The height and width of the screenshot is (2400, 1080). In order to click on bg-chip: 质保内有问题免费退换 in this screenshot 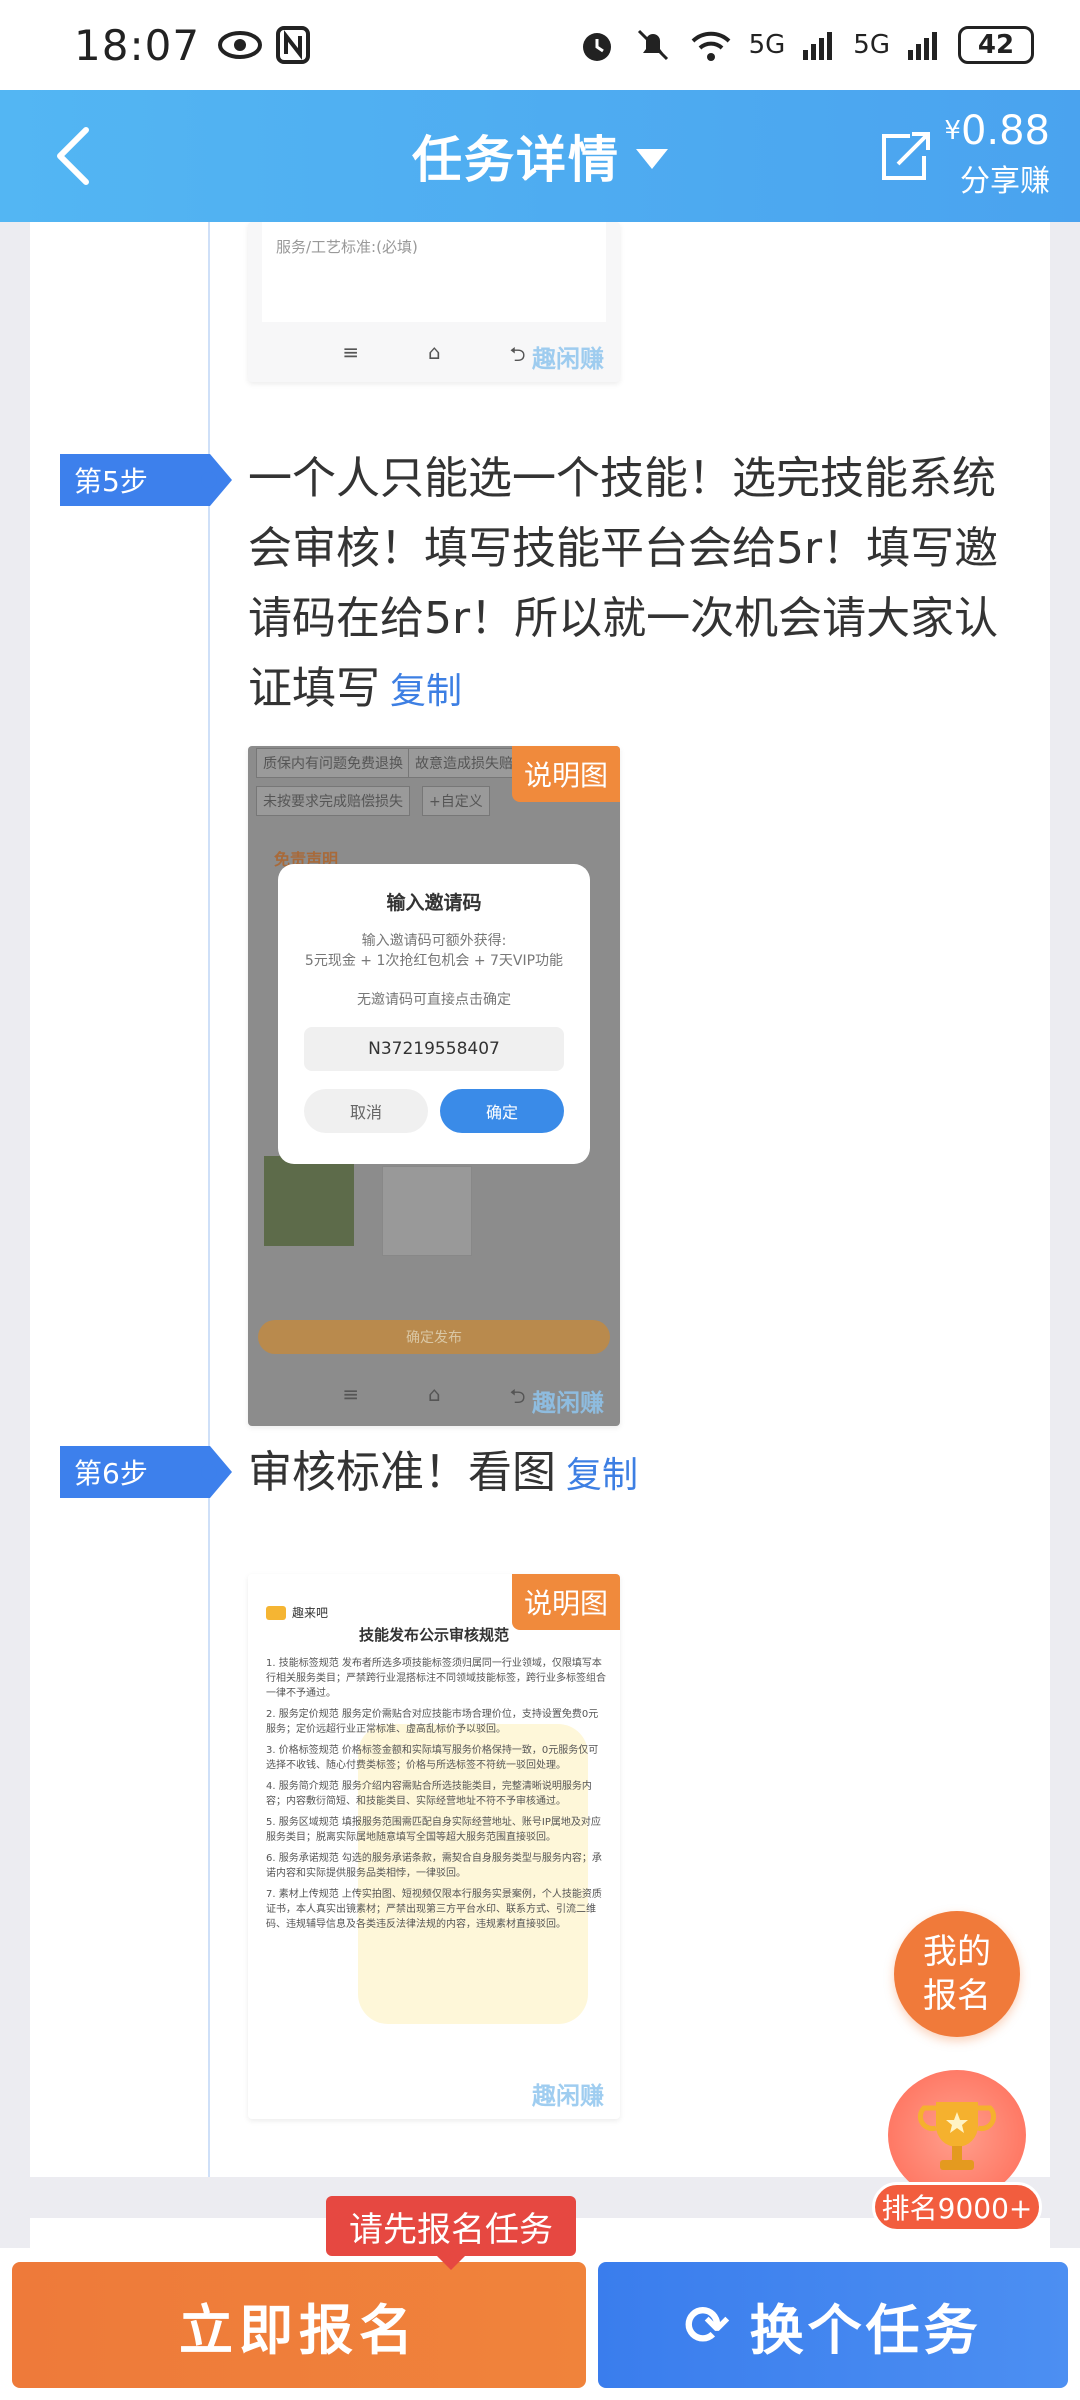, I will do `click(333, 763)`.